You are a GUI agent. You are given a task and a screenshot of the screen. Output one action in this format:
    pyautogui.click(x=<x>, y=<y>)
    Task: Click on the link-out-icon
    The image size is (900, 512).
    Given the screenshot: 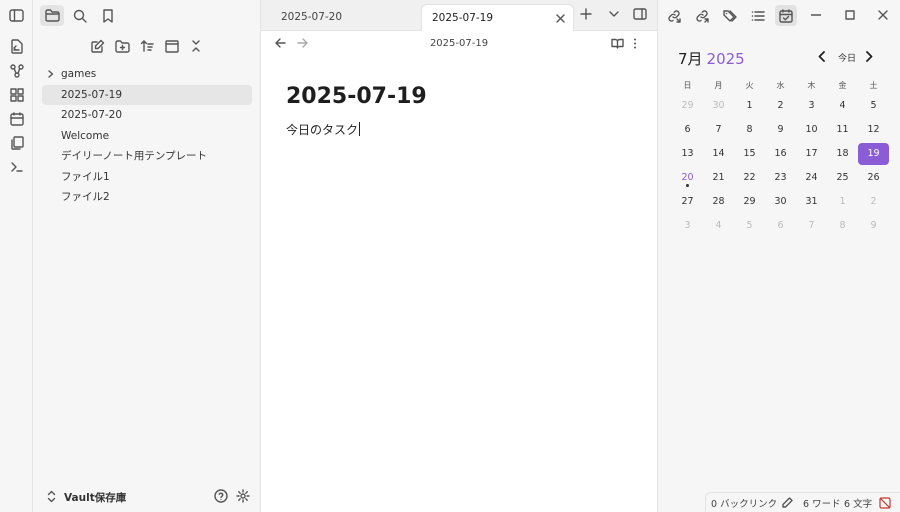 What is the action you would take?
    pyautogui.click(x=702, y=16)
    